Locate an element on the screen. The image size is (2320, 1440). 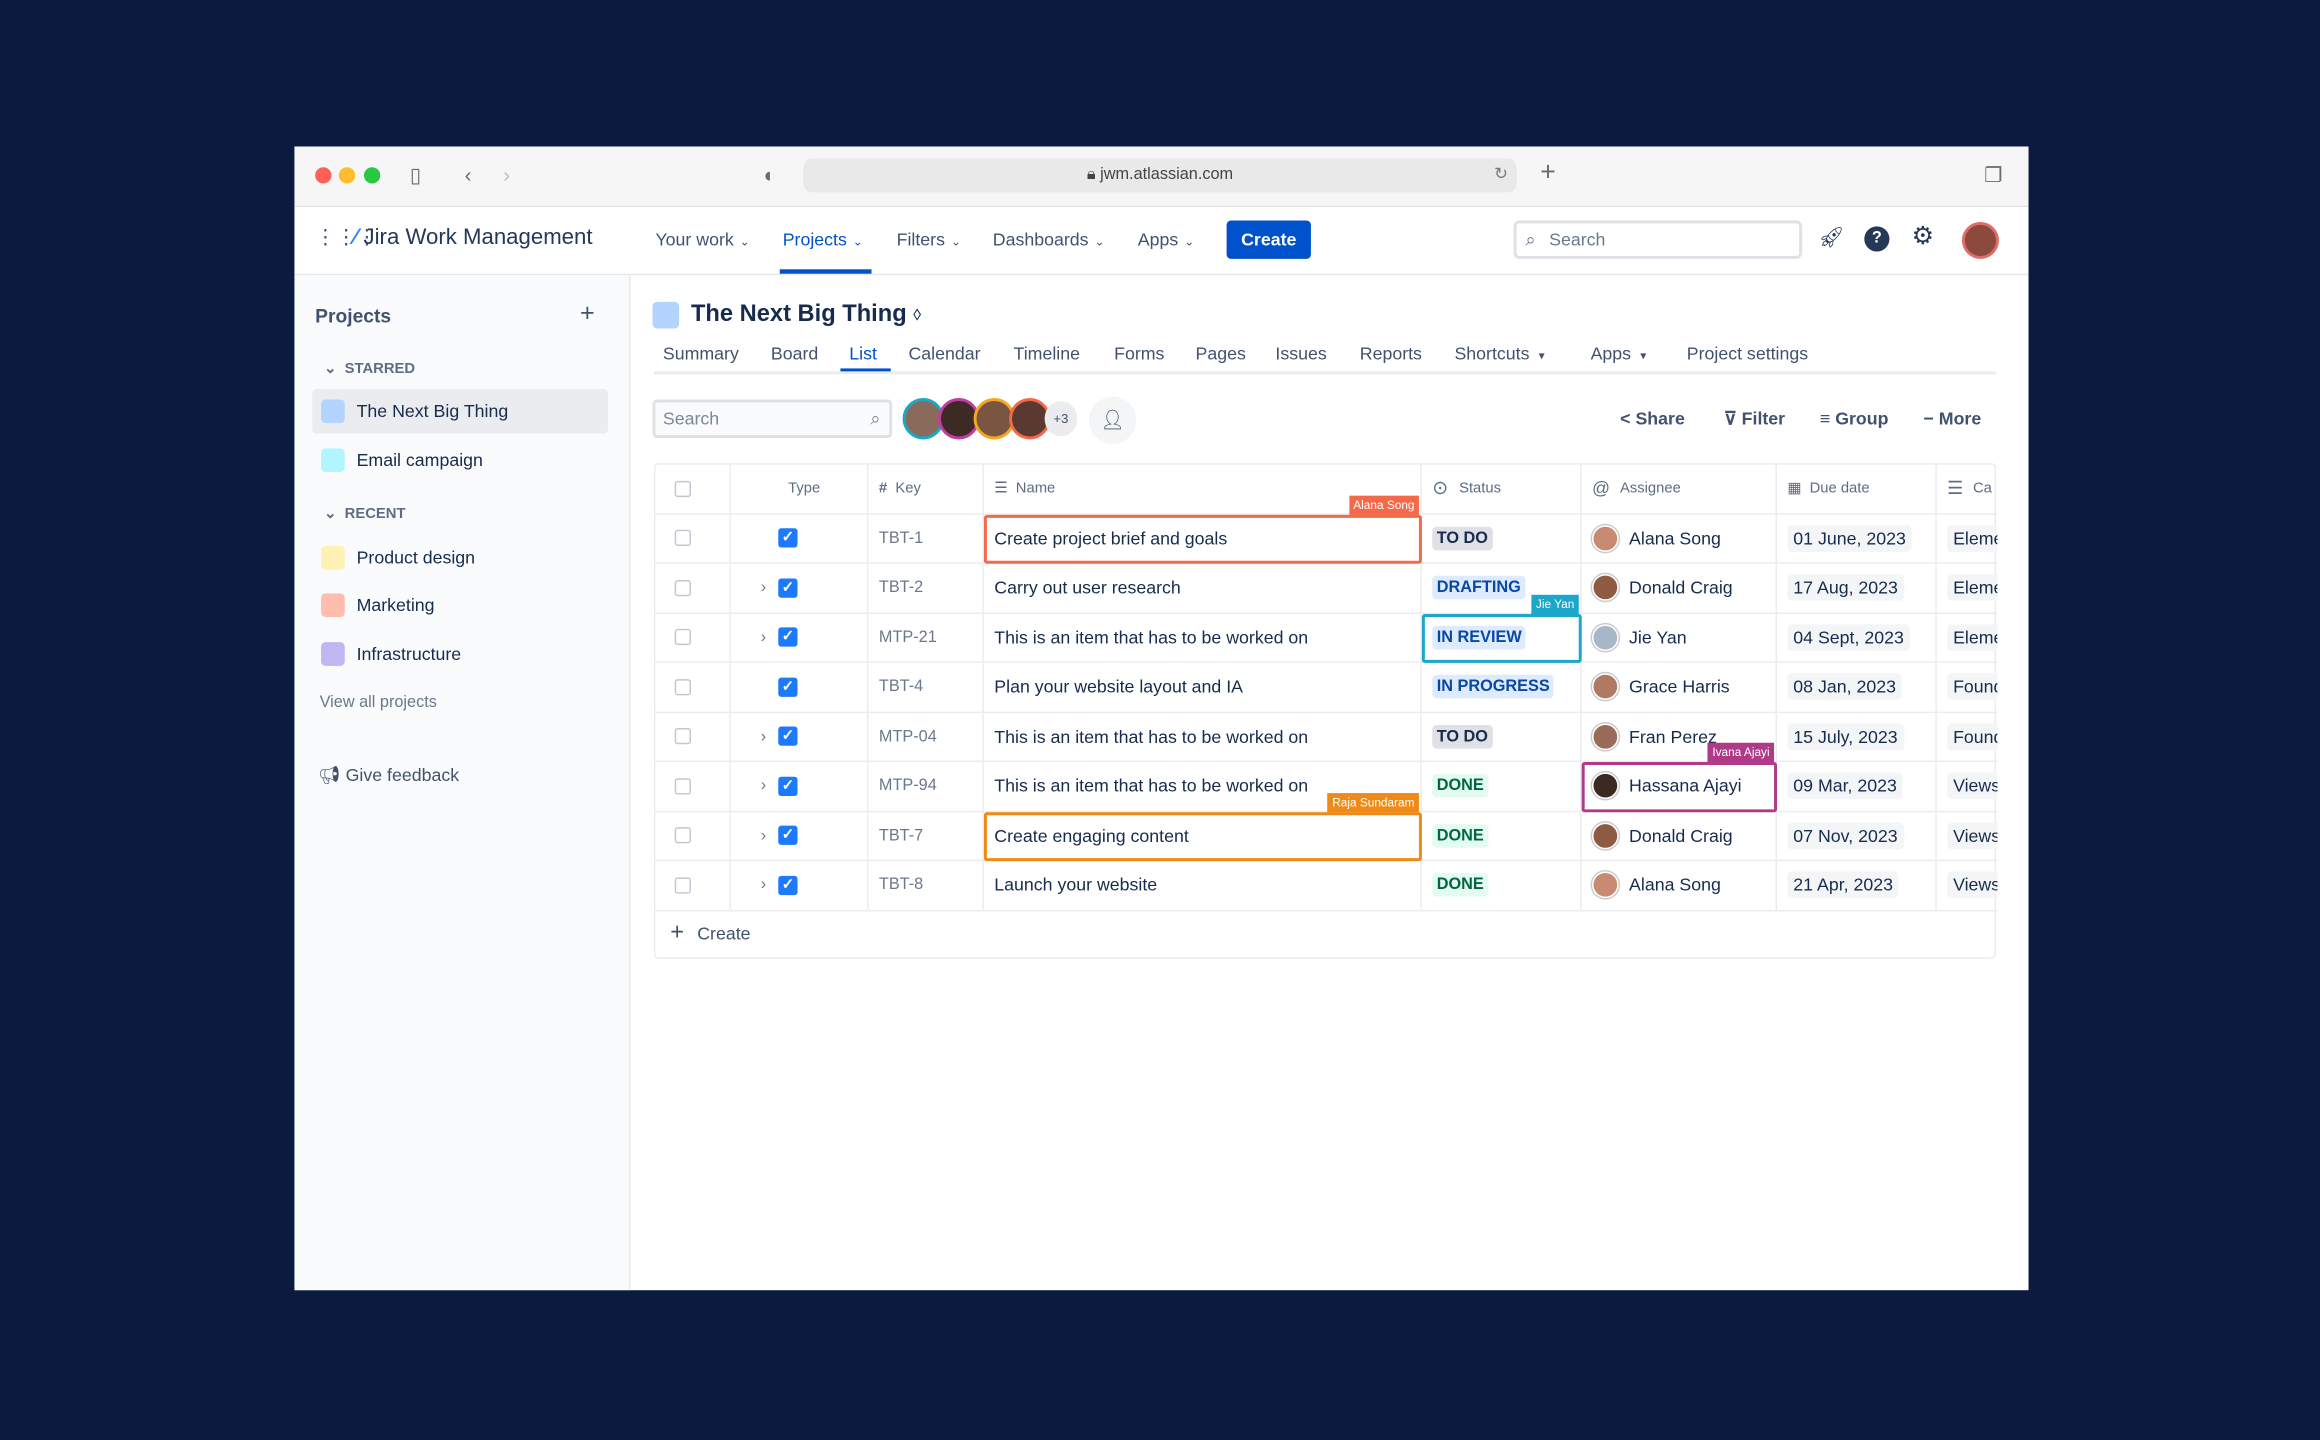
issue-name: Create engaging content is located at coordinates (1203, 835).